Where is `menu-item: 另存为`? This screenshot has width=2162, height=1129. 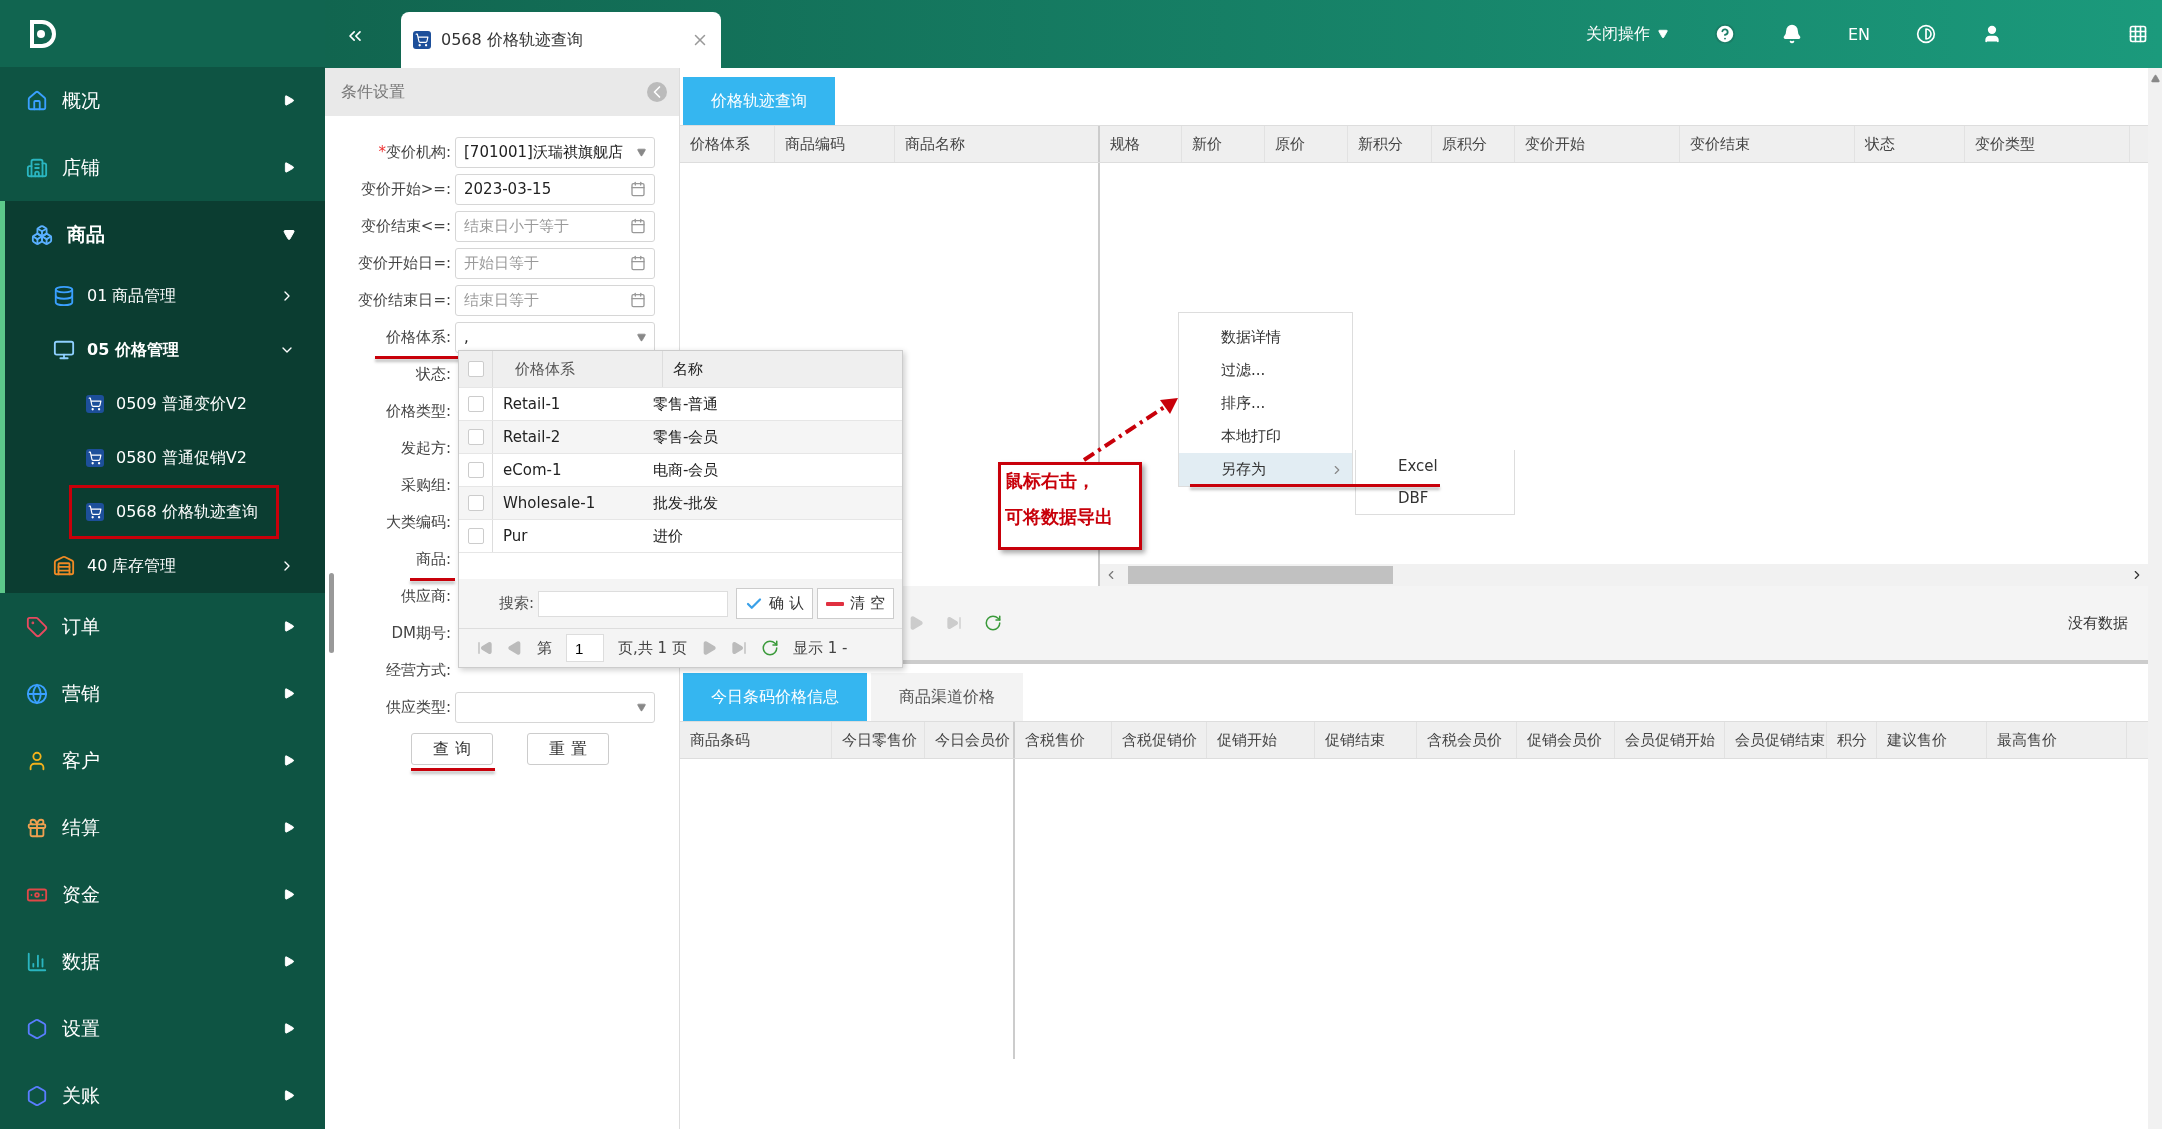 menu-item: 另存为 is located at coordinates (1265, 469).